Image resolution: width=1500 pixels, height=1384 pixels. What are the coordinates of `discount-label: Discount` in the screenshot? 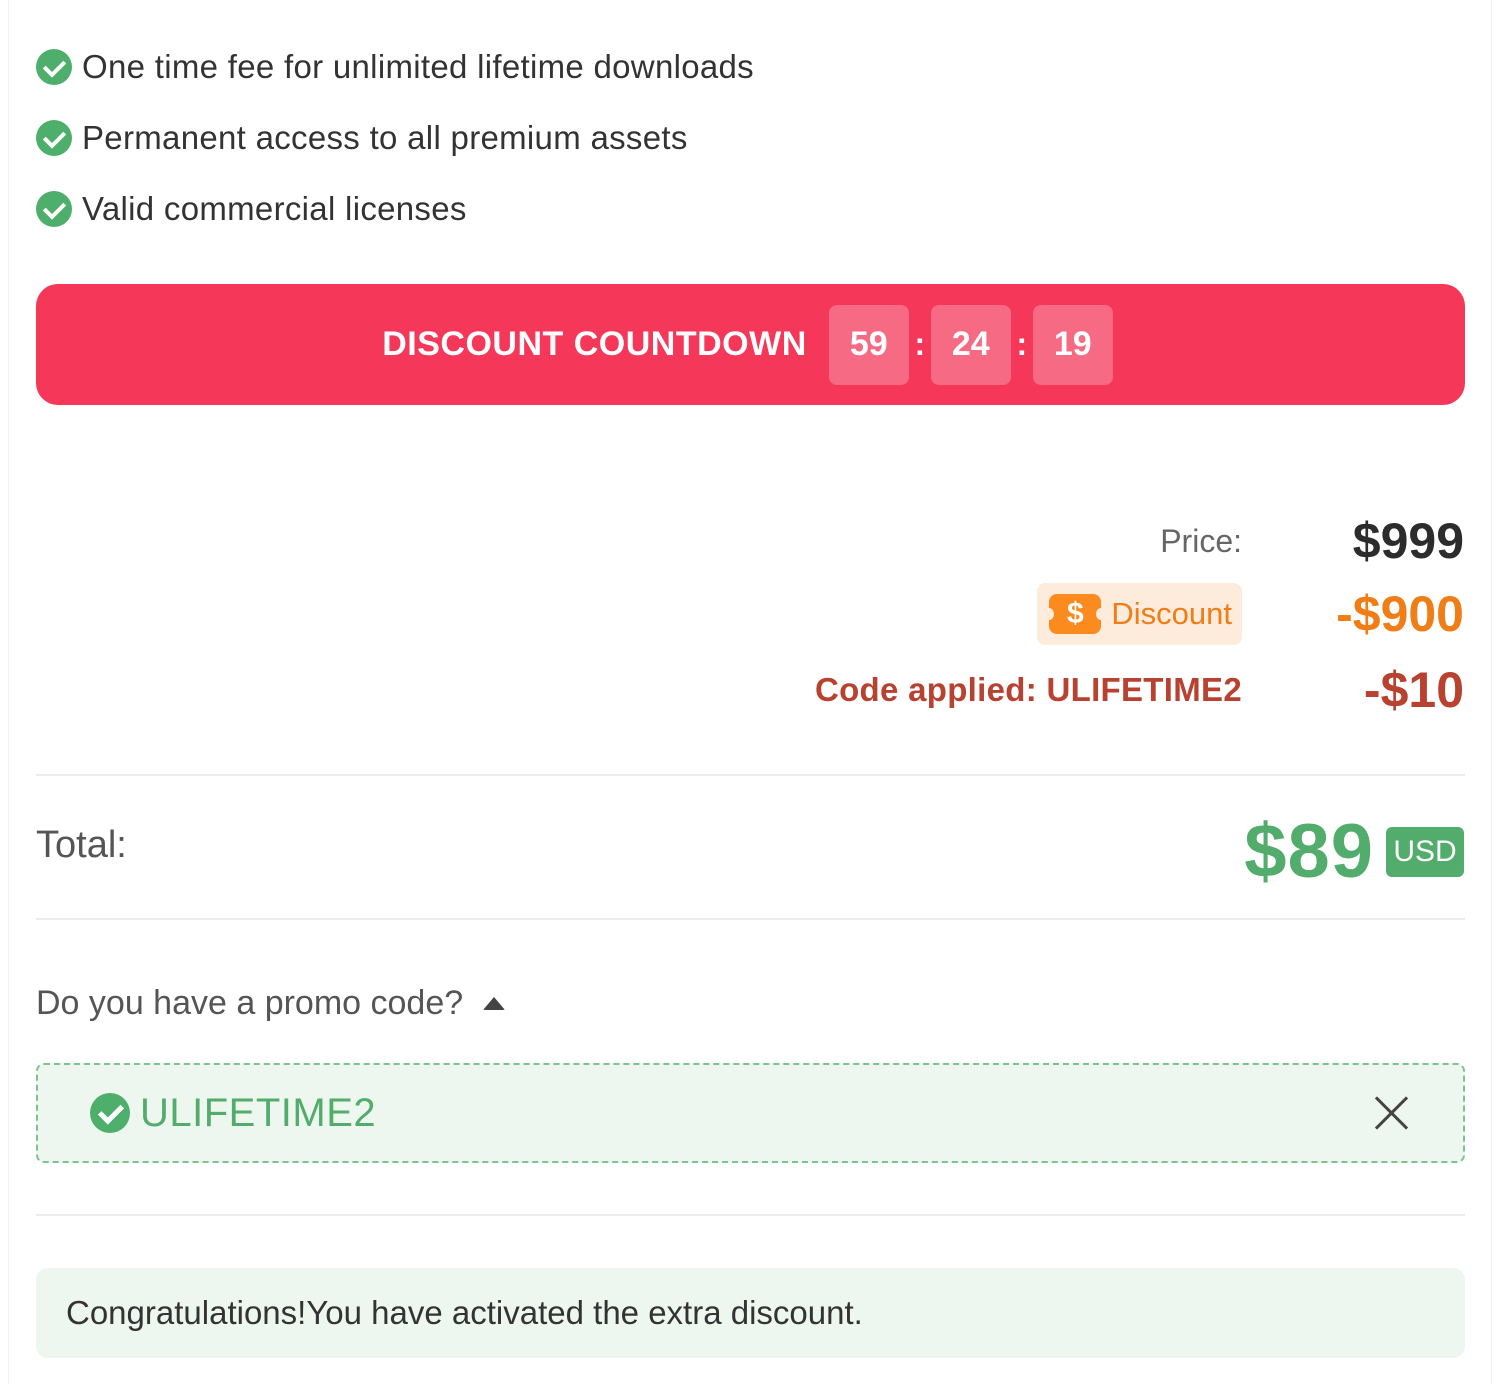 It's located at (1171, 613).